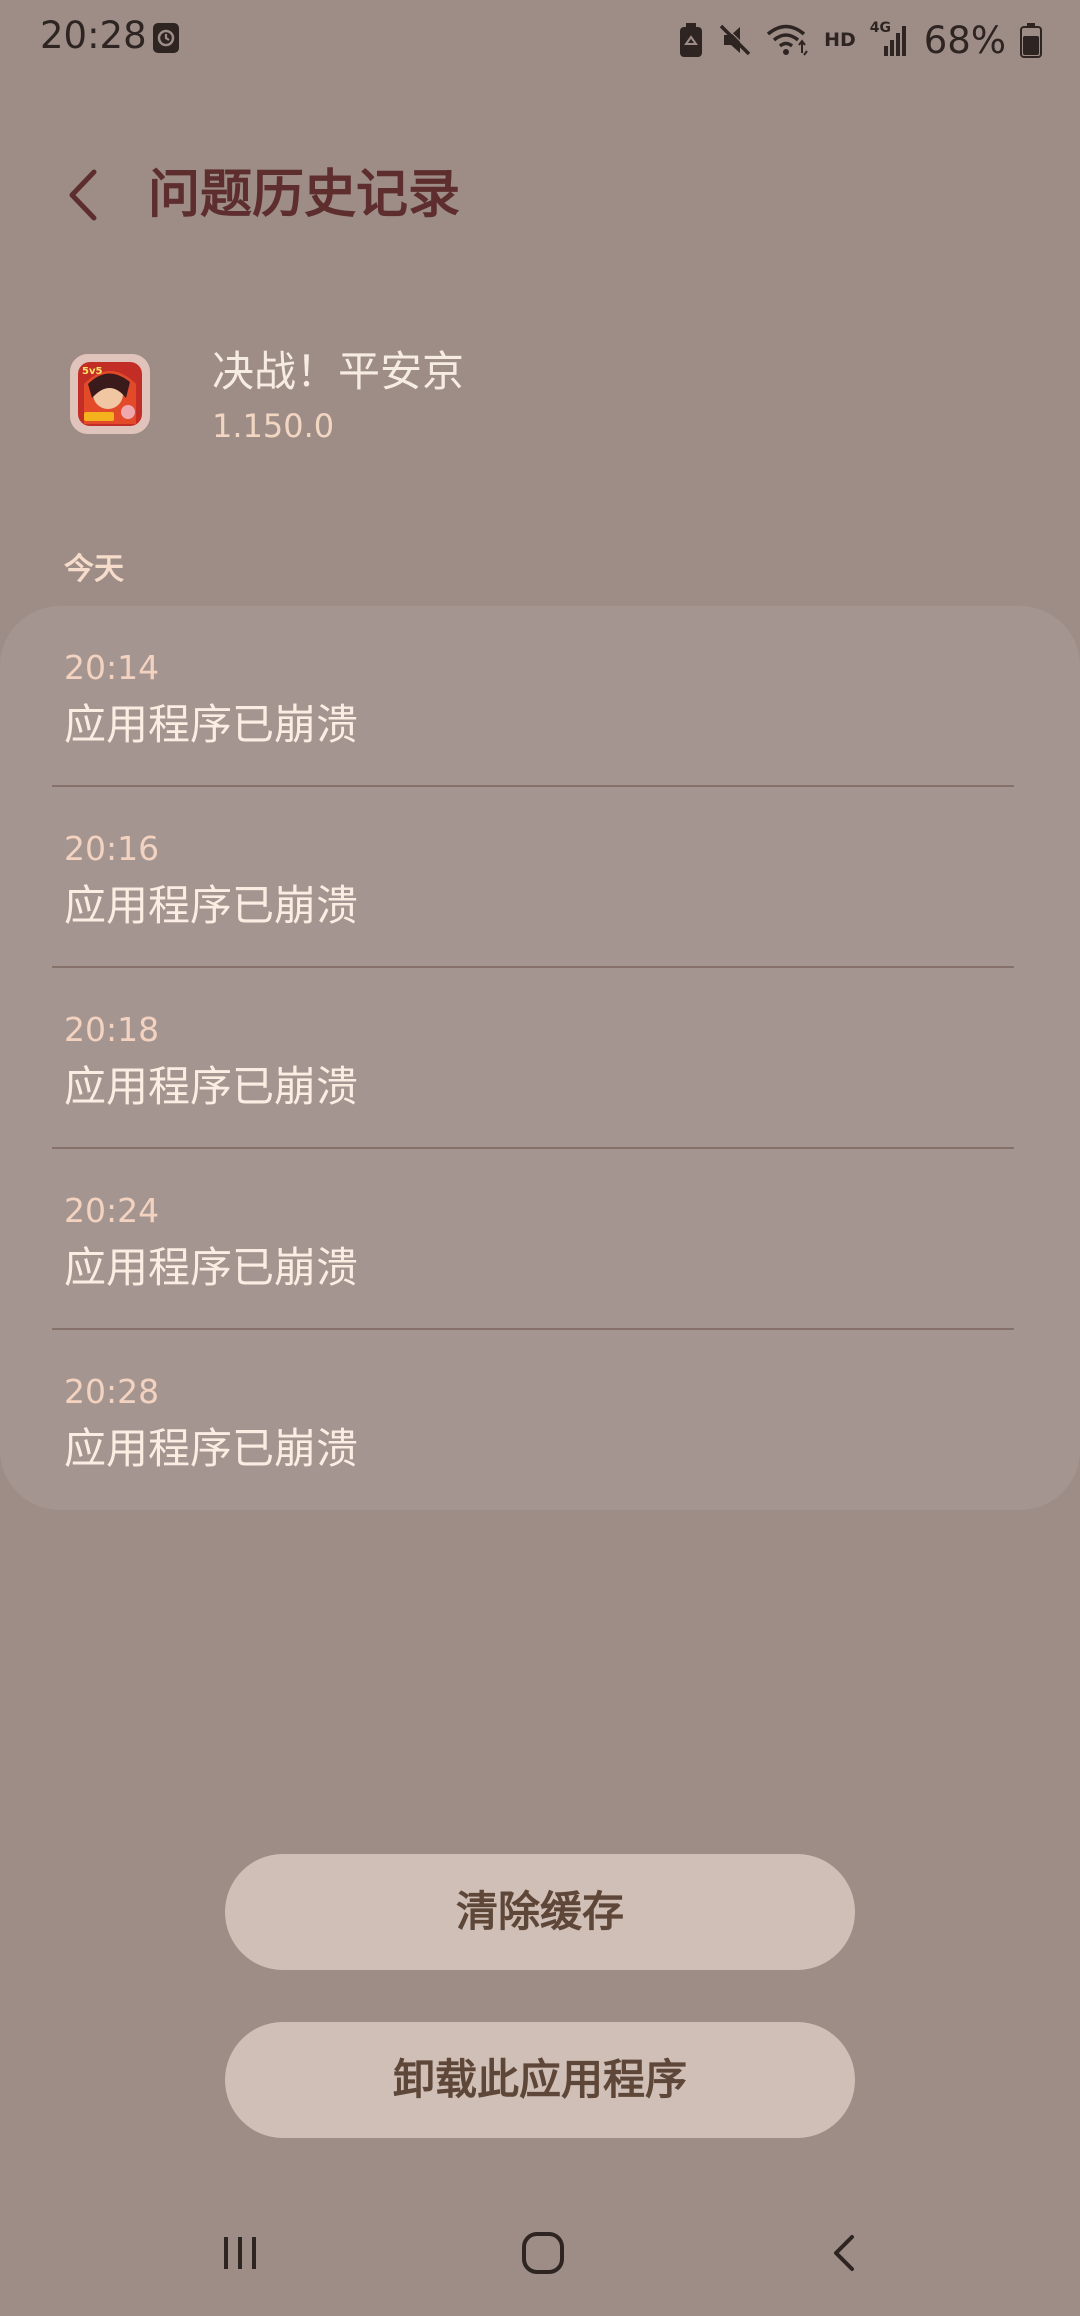  What do you see at coordinates (735, 40) in the screenshot?
I see `mute-icon` at bounding box center [735, 40].